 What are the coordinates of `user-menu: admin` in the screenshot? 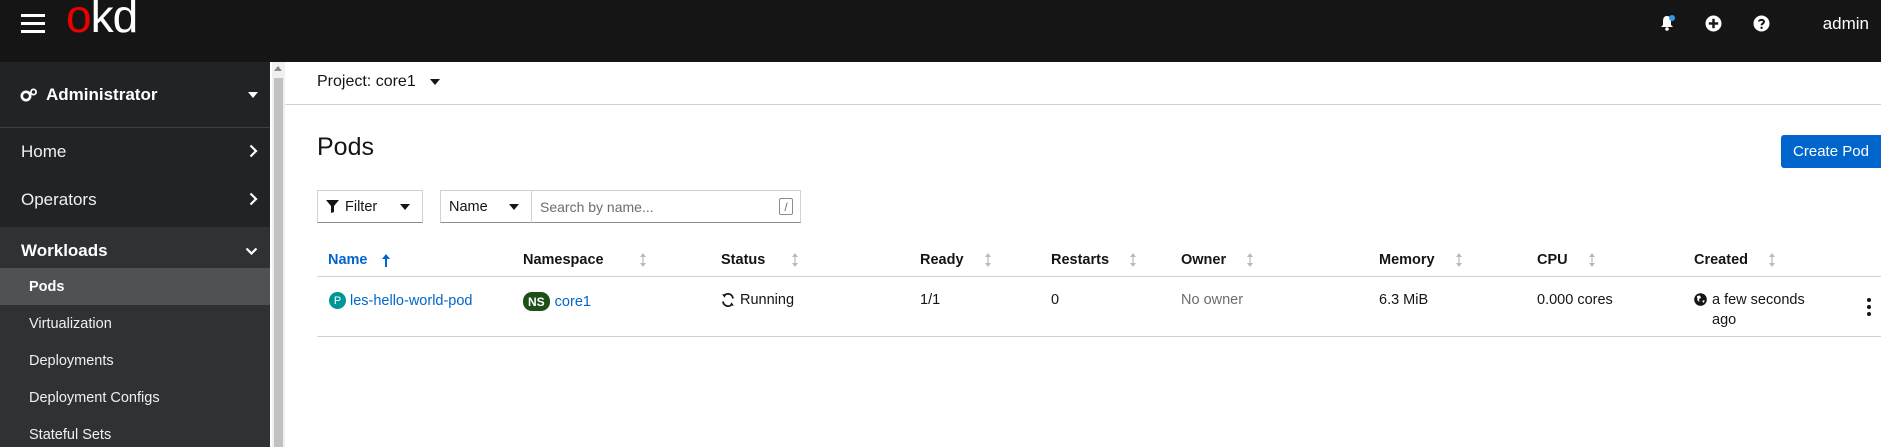 It's located at (1846, 24).